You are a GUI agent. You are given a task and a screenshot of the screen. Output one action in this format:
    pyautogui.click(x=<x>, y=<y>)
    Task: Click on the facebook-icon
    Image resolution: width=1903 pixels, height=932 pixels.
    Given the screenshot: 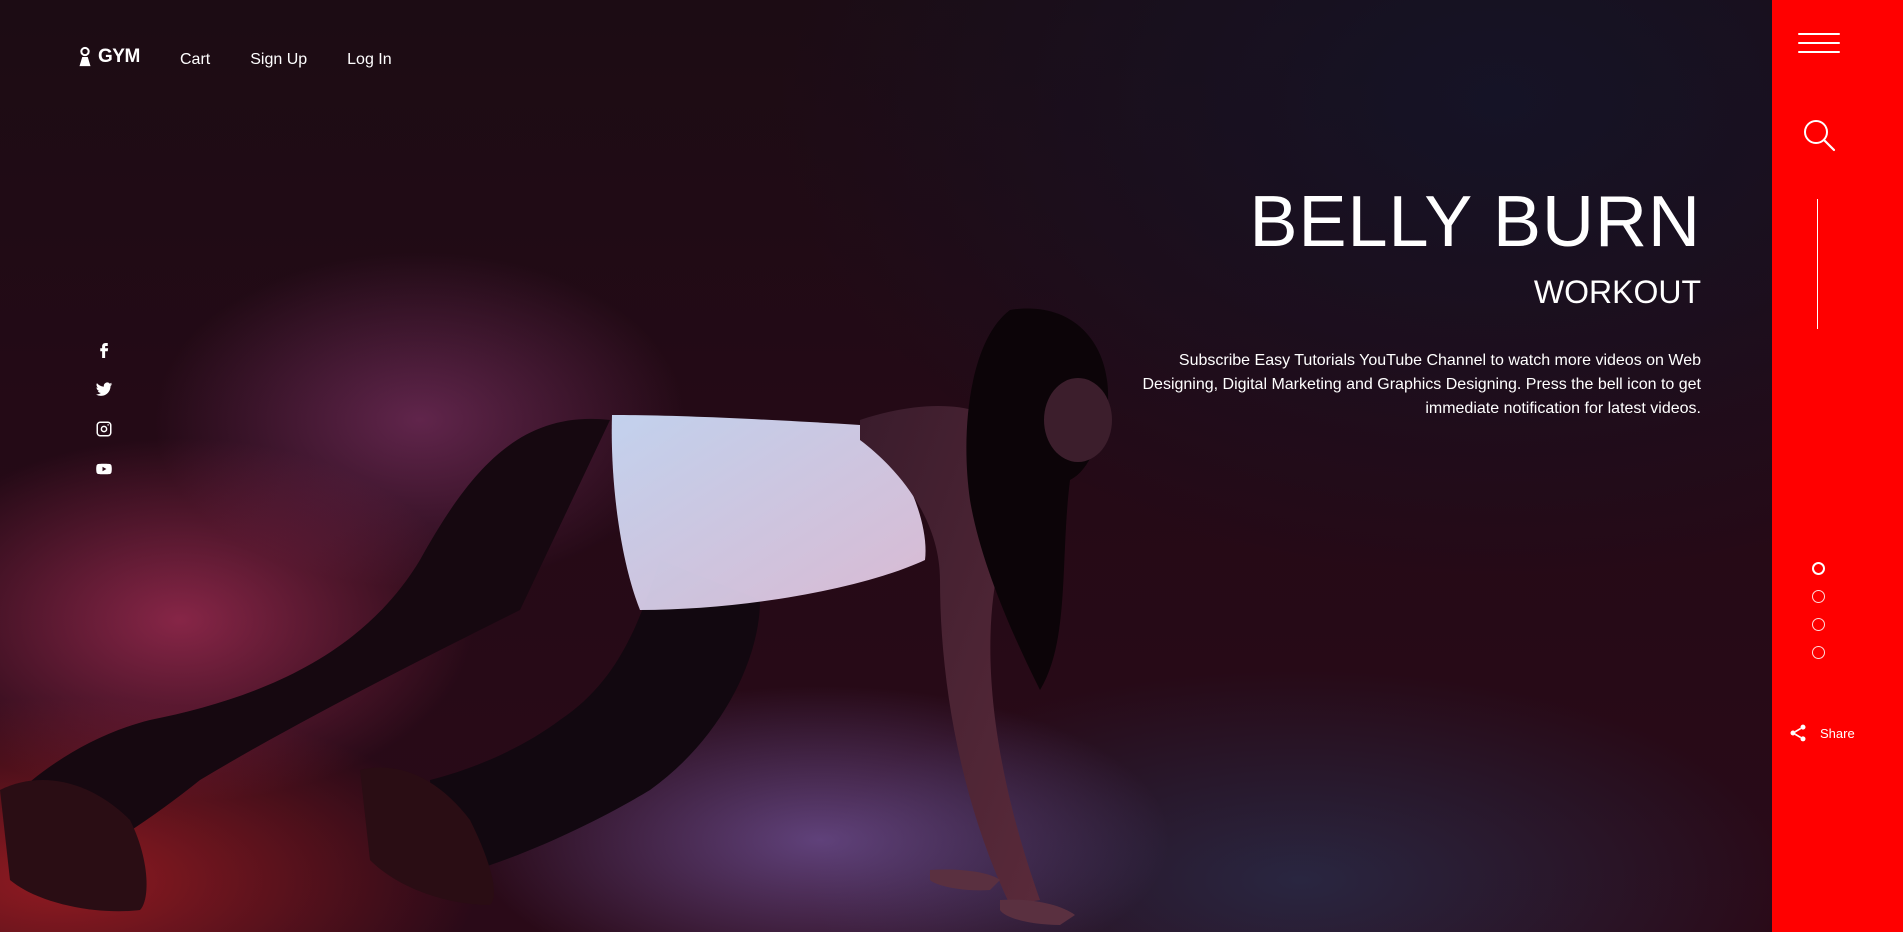 What is the action you would take?
    pyautogui.click(x=104, y=349)
    